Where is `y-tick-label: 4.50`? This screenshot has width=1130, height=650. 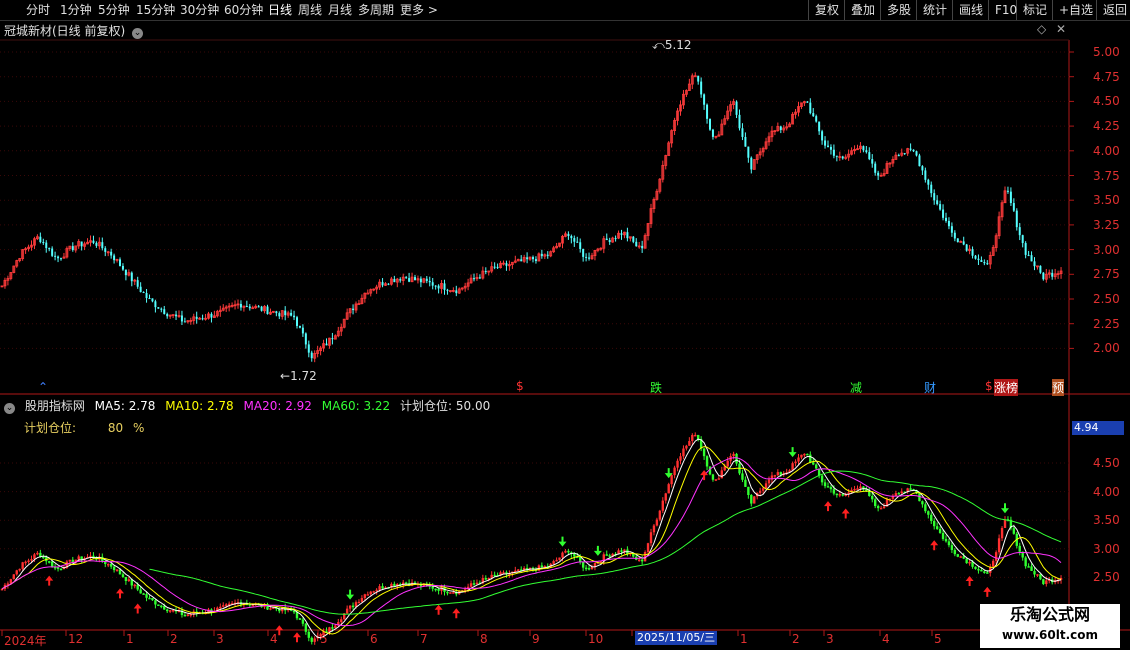
y-tick-label: 4.50 is located at coordinates (1106, 463).